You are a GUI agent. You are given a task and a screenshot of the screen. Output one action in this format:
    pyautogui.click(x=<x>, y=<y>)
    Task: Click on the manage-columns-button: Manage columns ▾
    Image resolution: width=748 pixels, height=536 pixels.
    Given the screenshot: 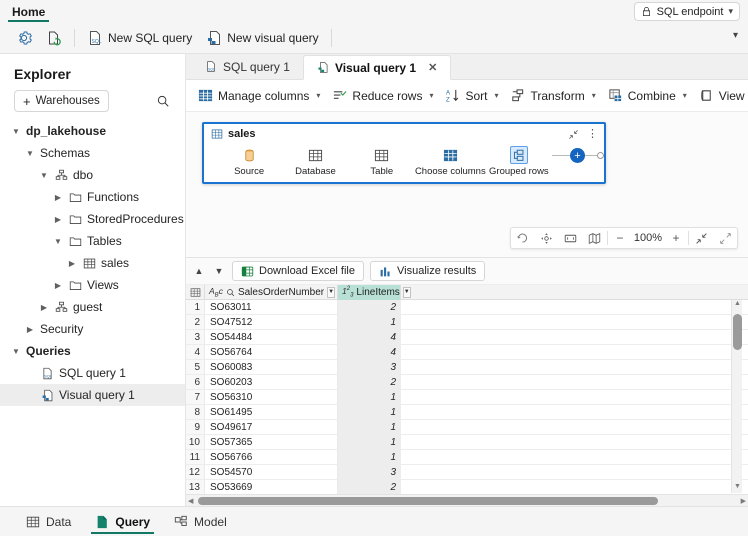 What is the action you would take?
    pyautogui.click(x=259, y=96)
    